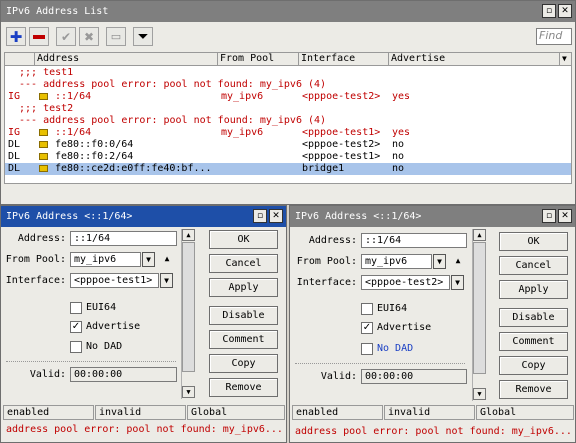 This screenshot has height=443, width=576. I want to click on advertise-label: Advertise, so click(113, 326).